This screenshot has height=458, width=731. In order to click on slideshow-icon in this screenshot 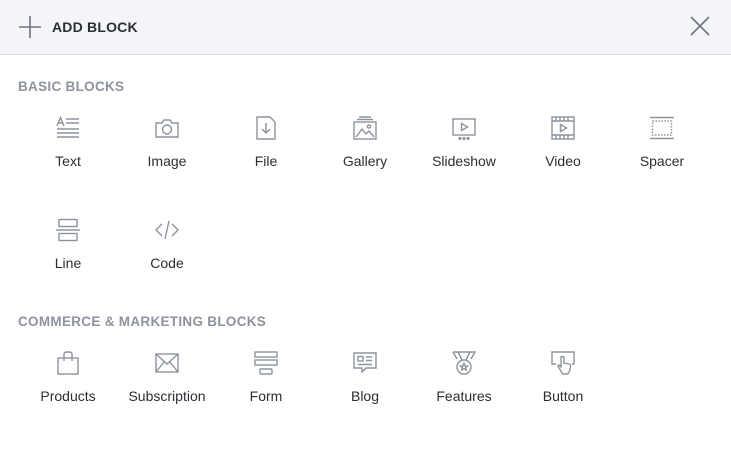, I will do `click(464, 128)`.